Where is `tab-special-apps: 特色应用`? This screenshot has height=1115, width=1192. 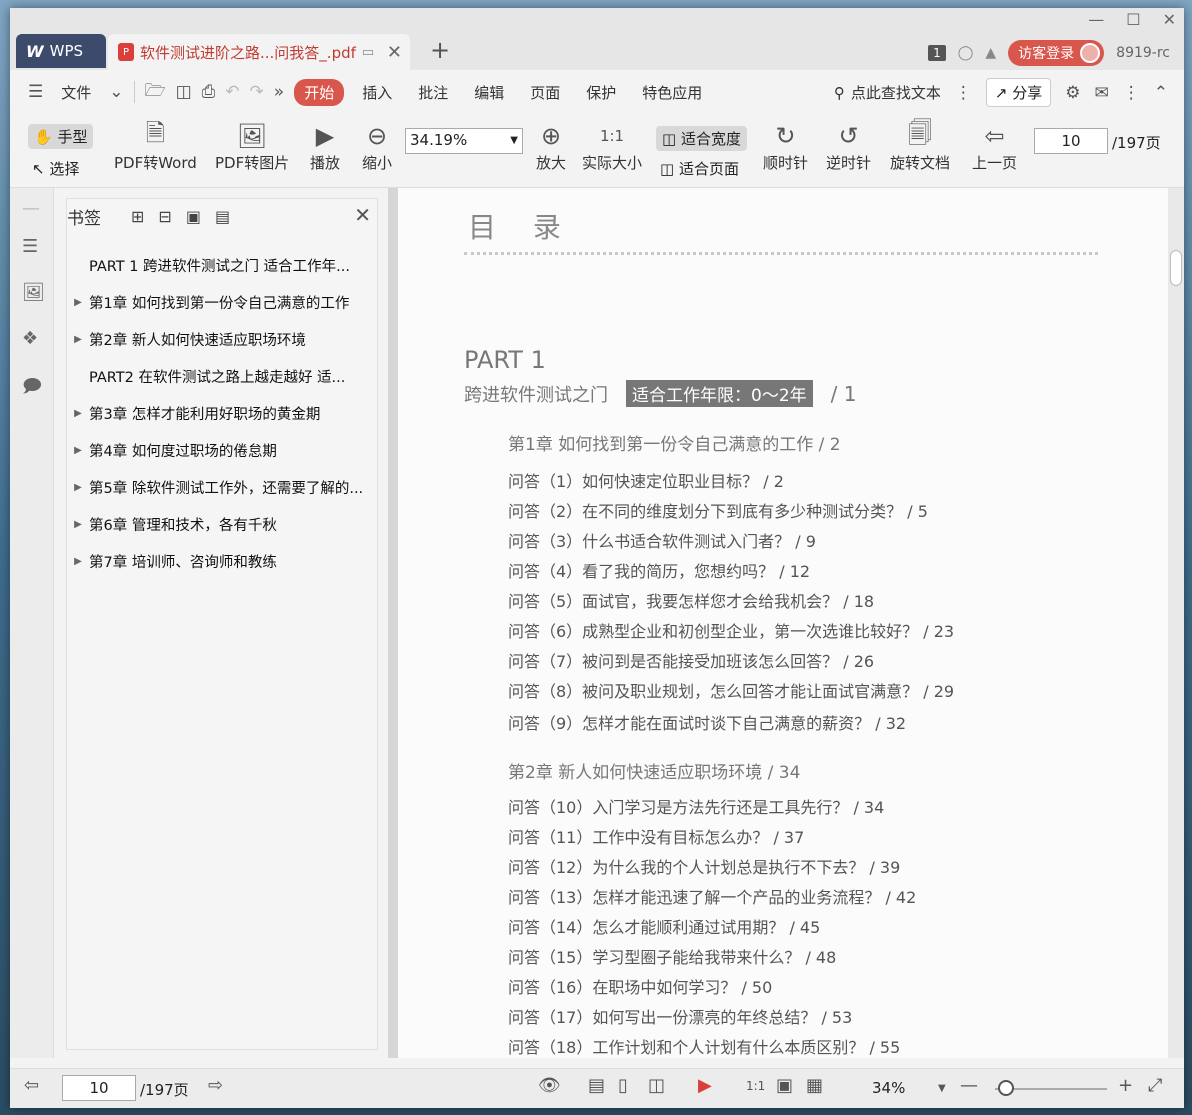
tab-special-apps: 特色应用 is located at coordinates (672, 92).